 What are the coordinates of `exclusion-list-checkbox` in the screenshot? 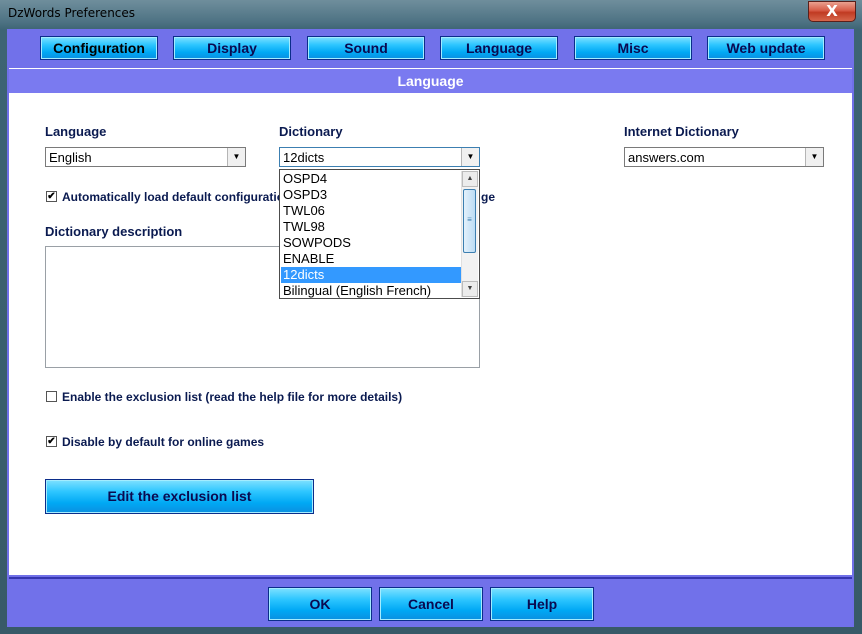 It's located at (51, 396).